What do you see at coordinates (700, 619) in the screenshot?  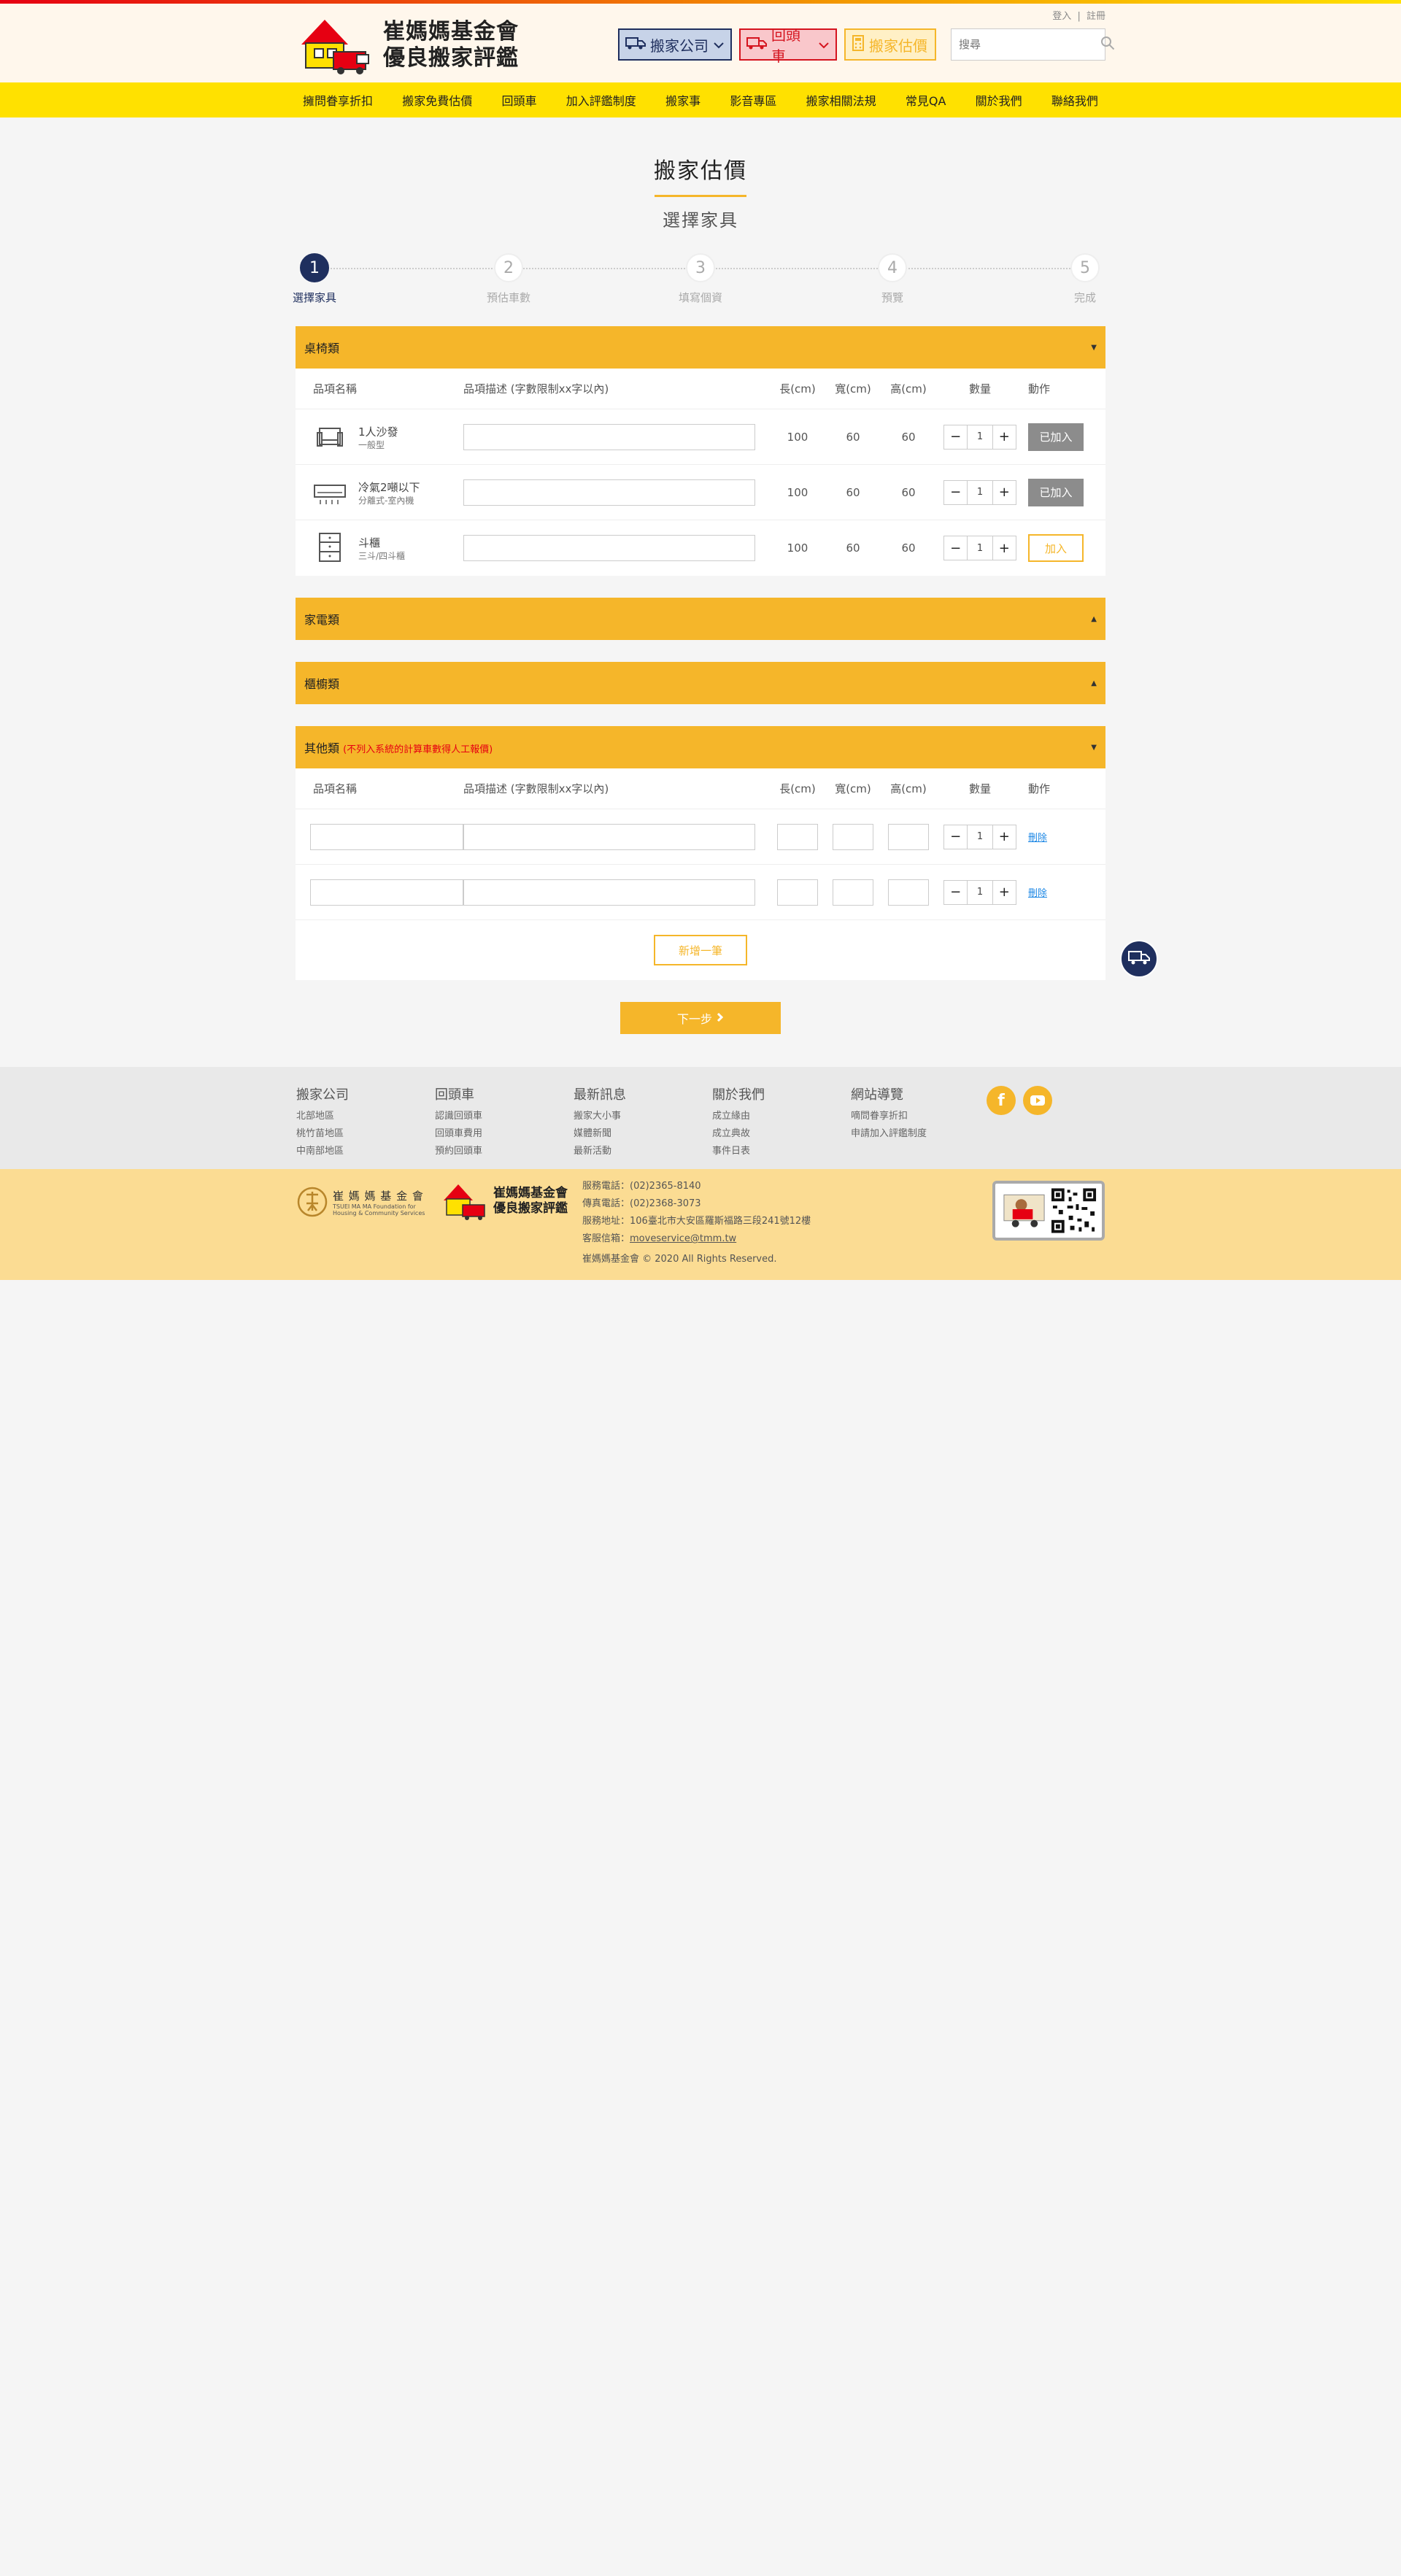 I see `category-header-appliance: 家電類 ▲` at bounding box center [700, 619].